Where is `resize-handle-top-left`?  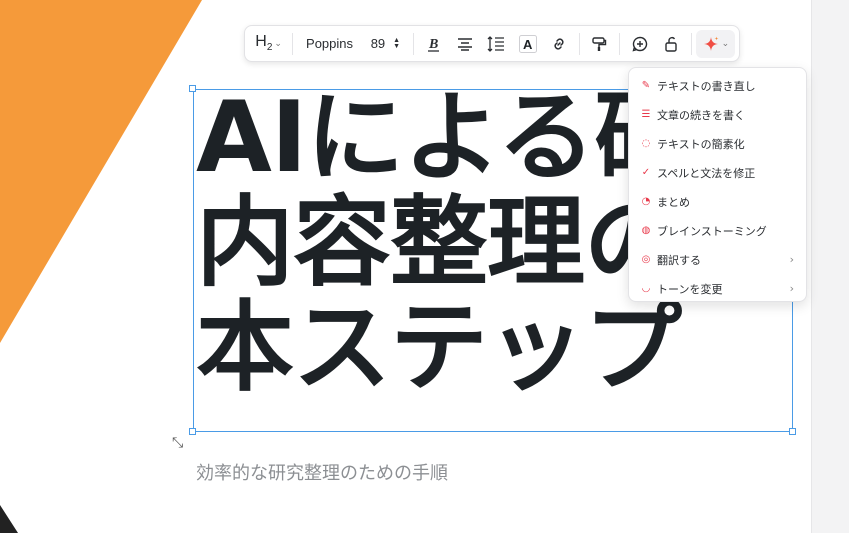 resize-handle-top-left is located at coordinates (192, 88).